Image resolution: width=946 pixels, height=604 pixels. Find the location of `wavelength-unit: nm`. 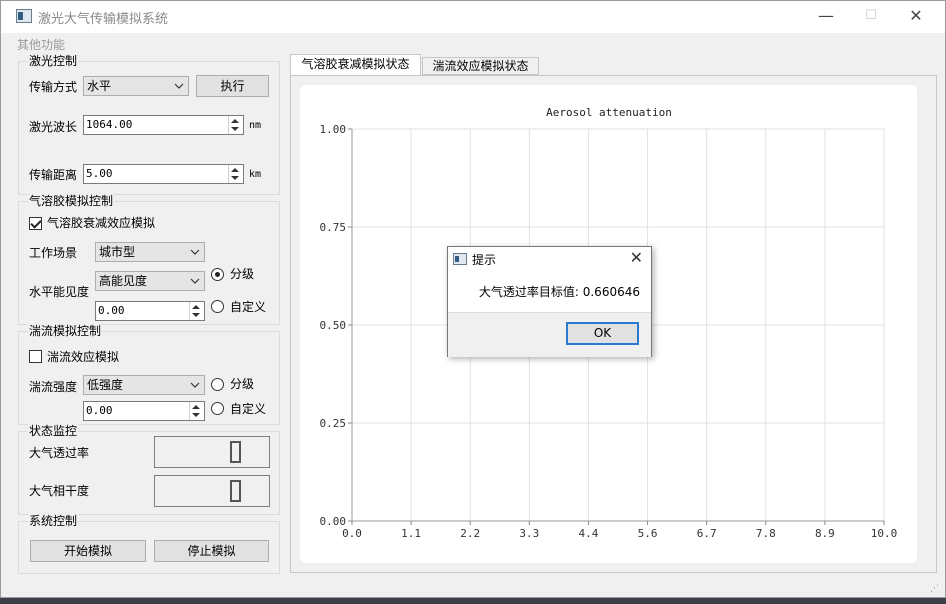

wavelength-unit: nm is located at coordinates (255, 125).